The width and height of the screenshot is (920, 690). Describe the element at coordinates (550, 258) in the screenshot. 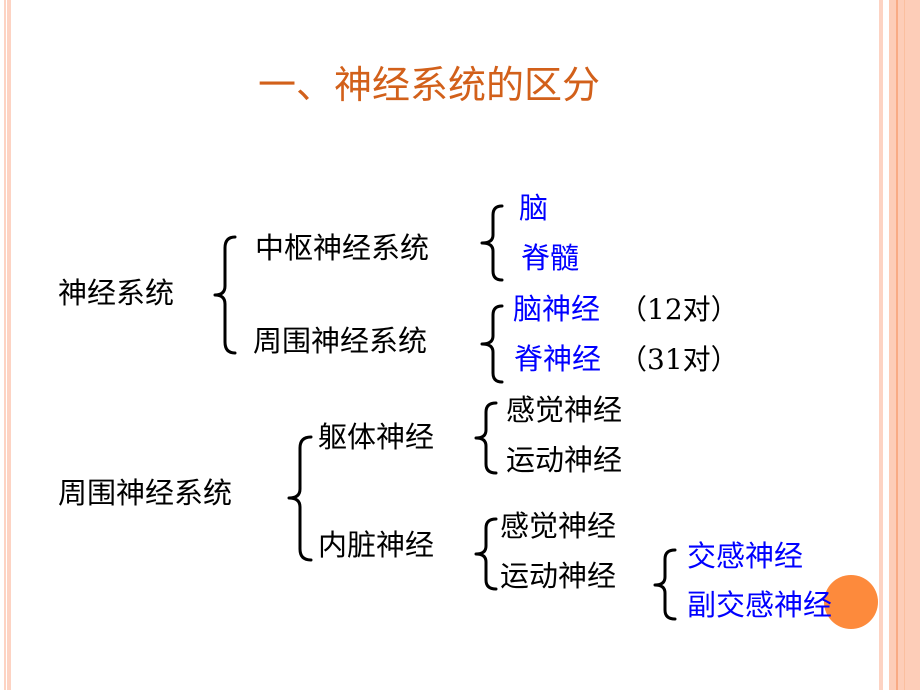

I see `cns-child-spinal-cord: 脊髓` at that location.